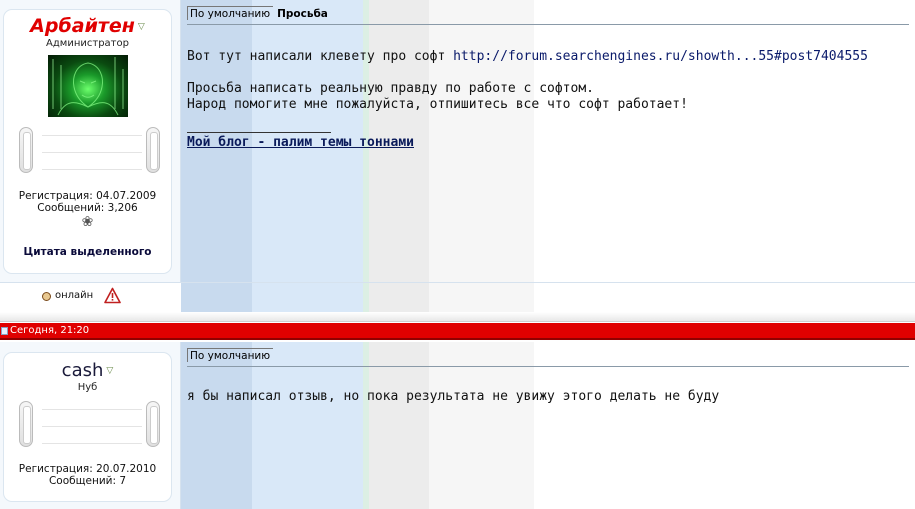  I want to click on post-1-blank-line, so click(548, 73).